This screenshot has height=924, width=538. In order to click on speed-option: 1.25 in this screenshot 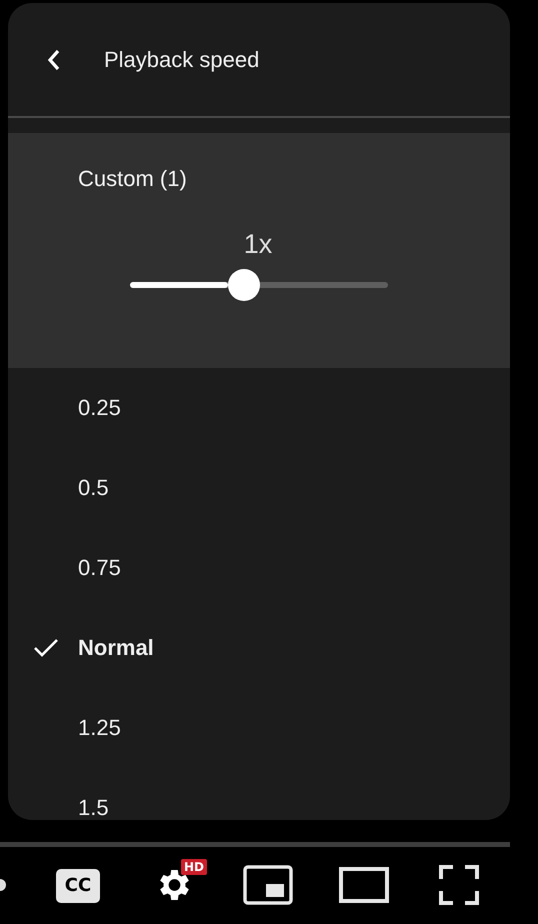, I will do `click(259, 728)`.